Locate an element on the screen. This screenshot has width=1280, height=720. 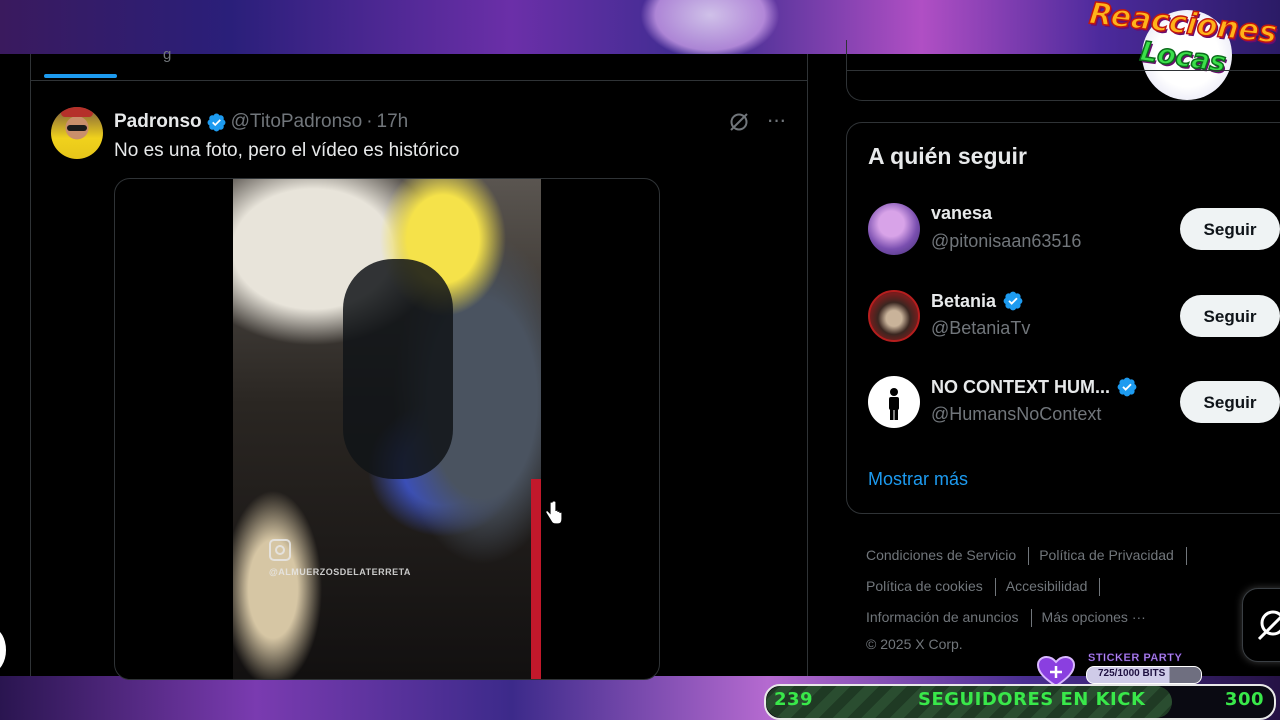
previous-sidebar-card is located at coordinates (1063, 70).